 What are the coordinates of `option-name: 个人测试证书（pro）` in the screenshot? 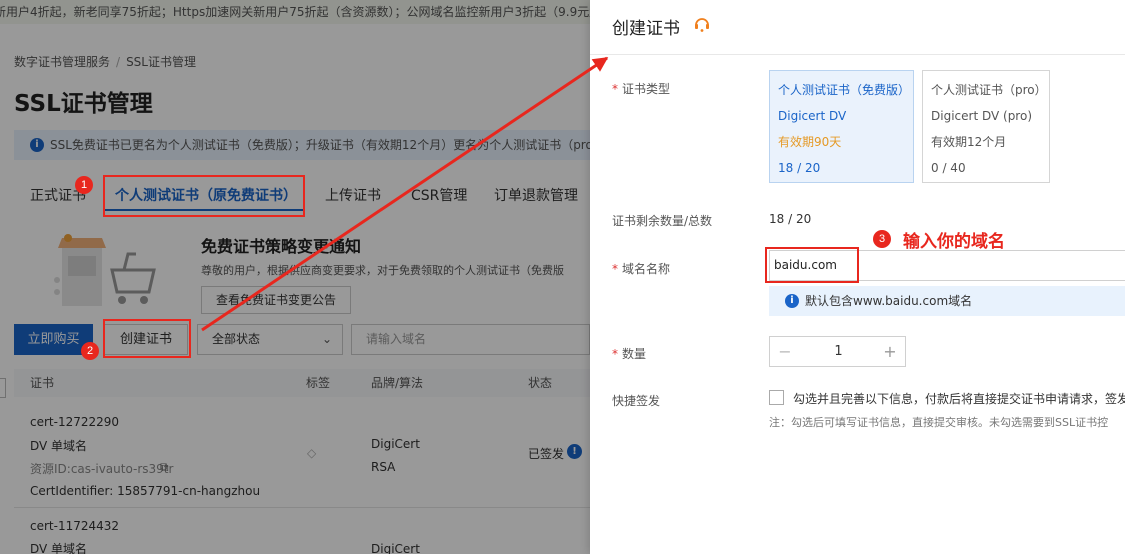 It's located at (989, 90).